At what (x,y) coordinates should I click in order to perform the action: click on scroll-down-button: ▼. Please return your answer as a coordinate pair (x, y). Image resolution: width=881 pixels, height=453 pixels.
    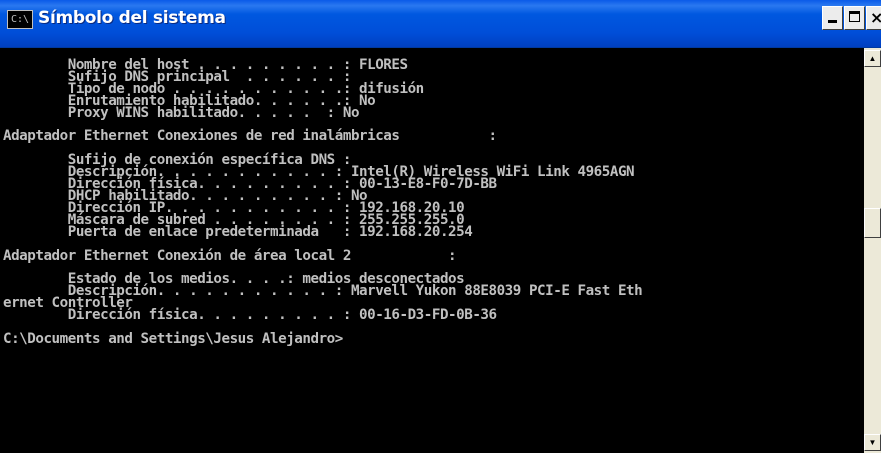
    Looking at the image, I should click on (872, 442).